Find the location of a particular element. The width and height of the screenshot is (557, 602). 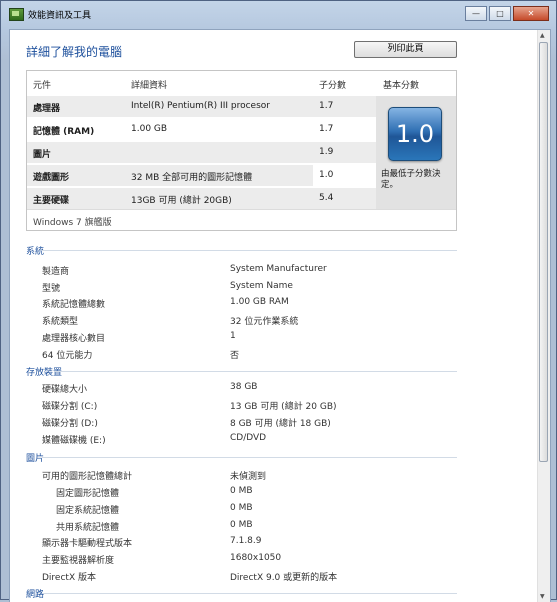

score-row-gaming-graphics: 遊戲圖形 32 MB 全部可用的圖形記憶體 1.0 is located at coordinates (201, 175).